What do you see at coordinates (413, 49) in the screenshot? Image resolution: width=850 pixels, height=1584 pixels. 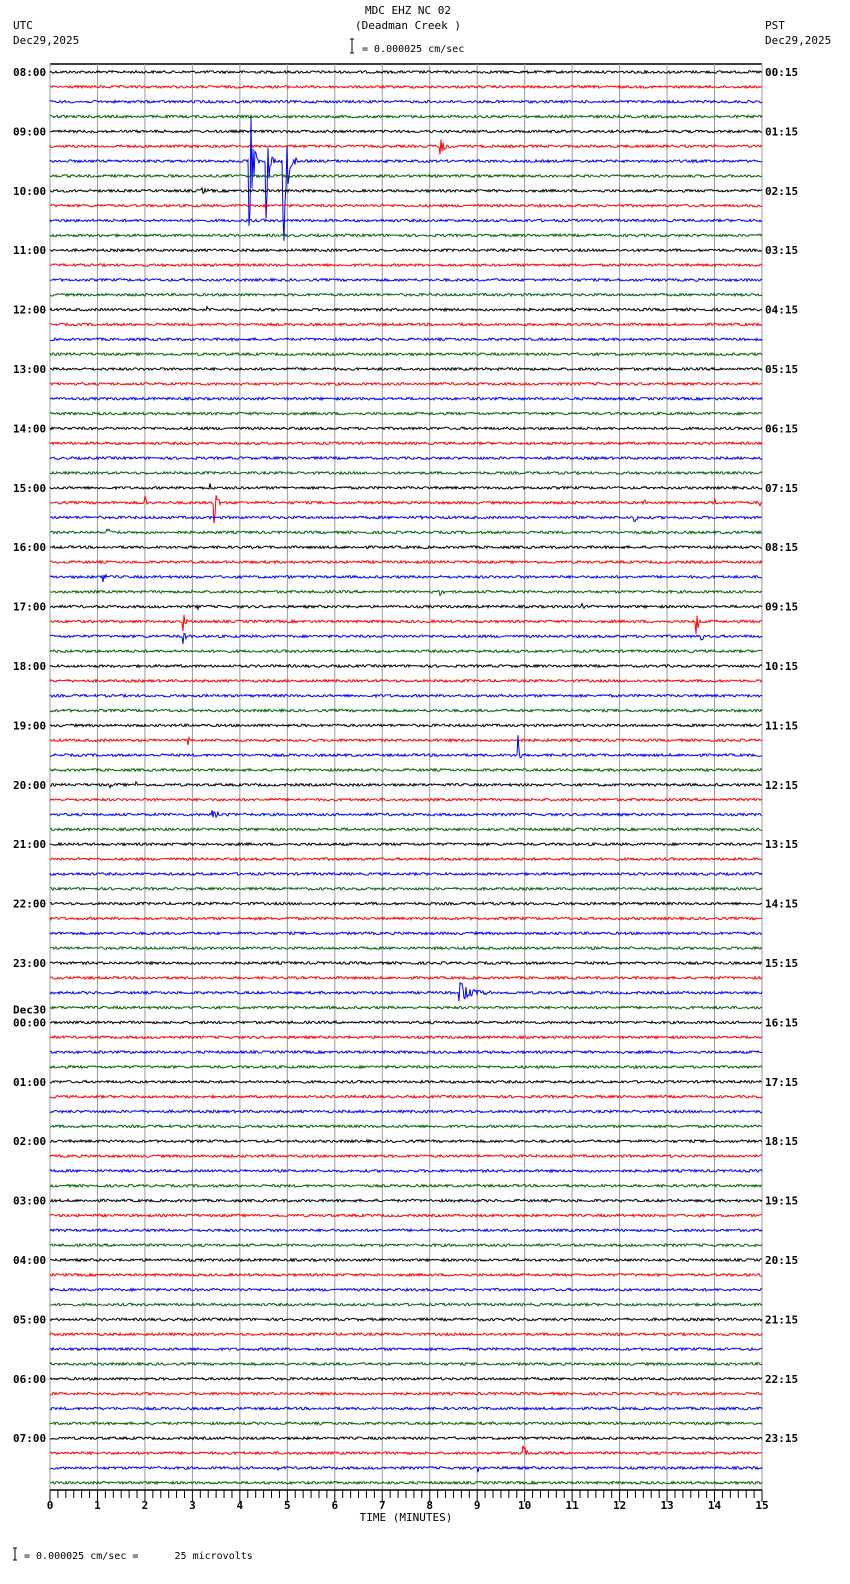 I see `scale-text: = 0.000025 cm/sec` at bounding box center [413, 49].